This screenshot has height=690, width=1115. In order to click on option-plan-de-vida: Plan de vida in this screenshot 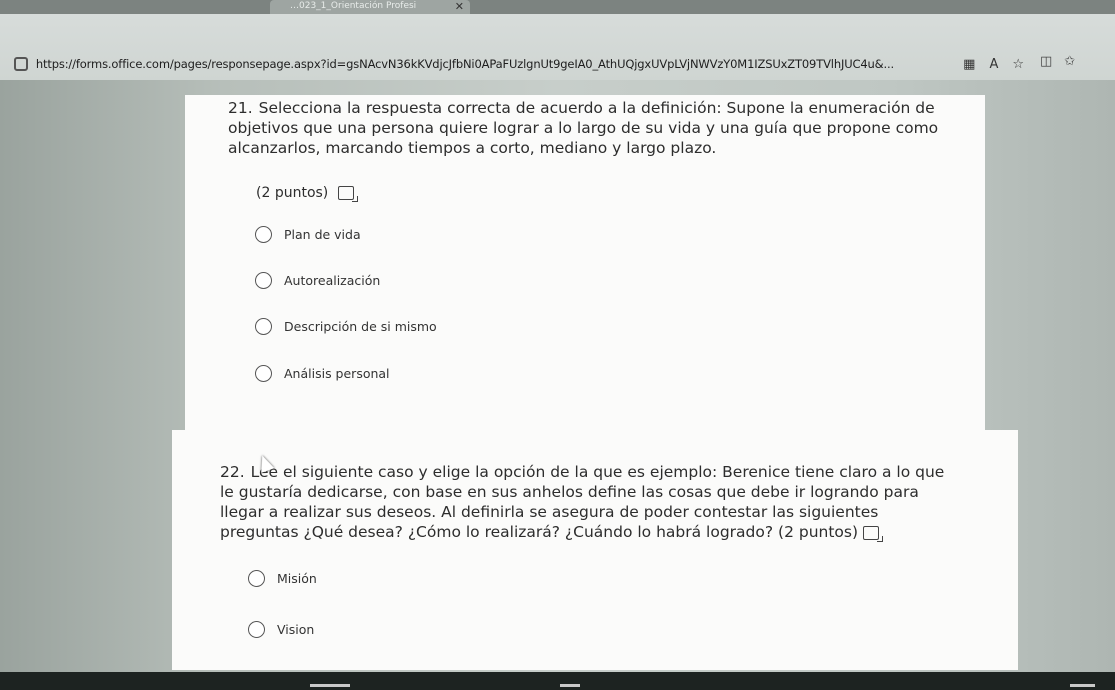, I will do `click(308, 234)`.